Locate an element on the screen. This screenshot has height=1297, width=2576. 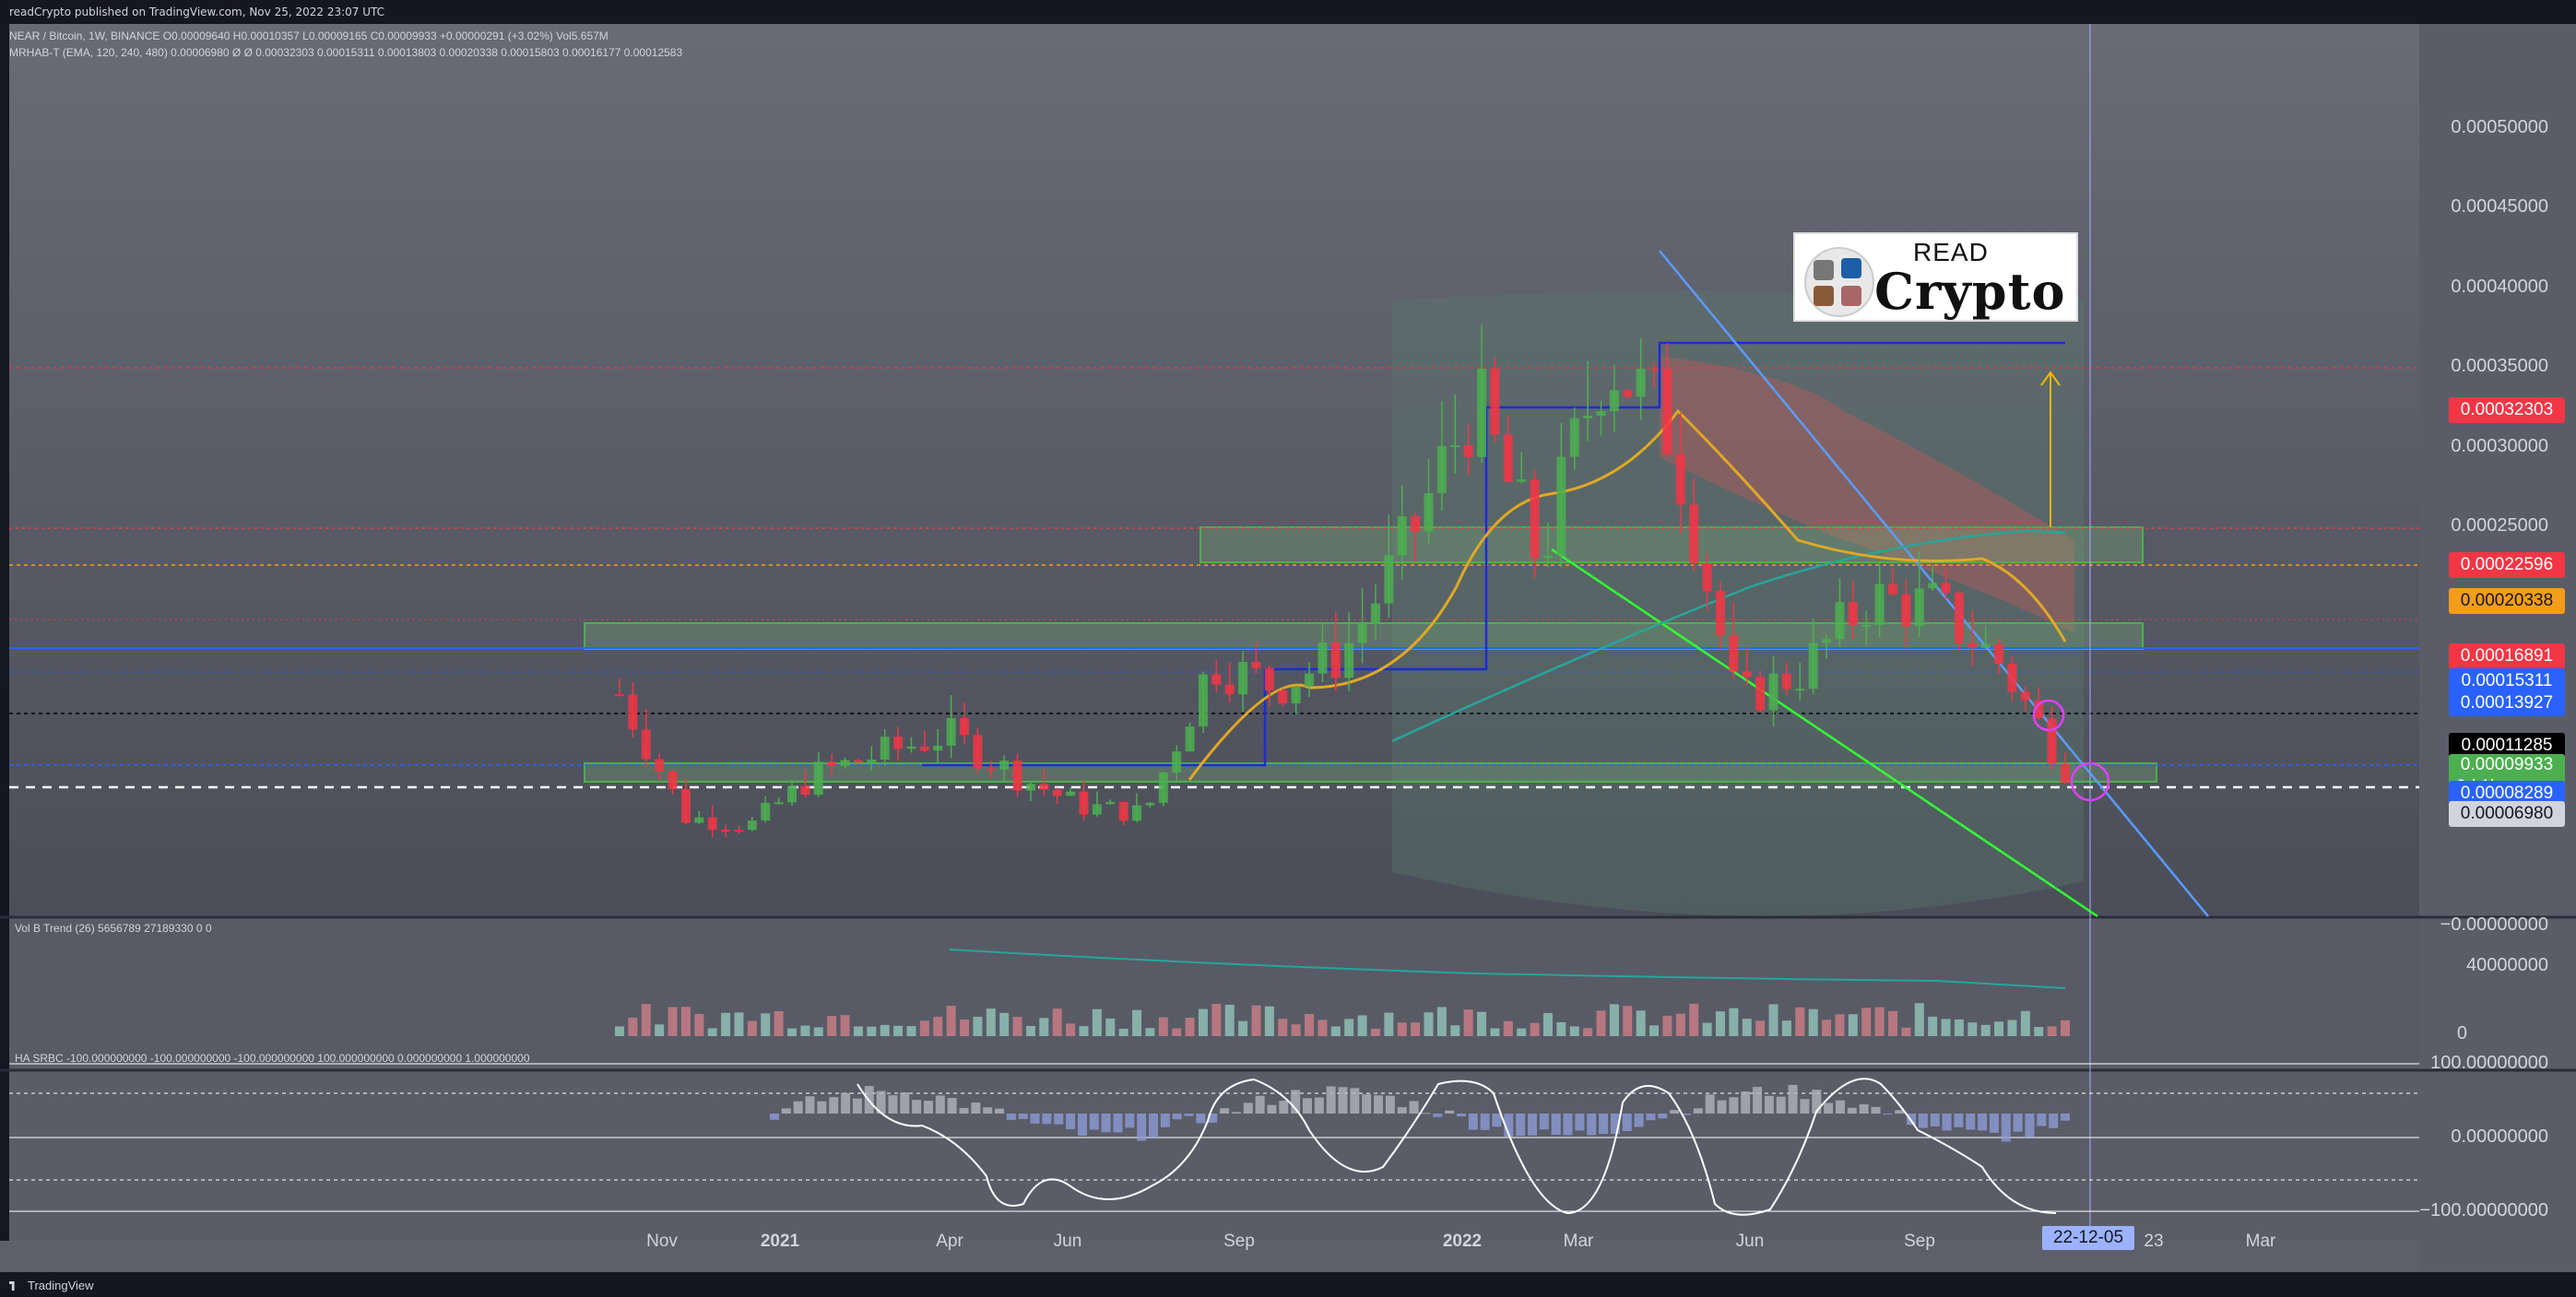
price-label-text: 0.00008289 is located at coordinates (2507, 793).